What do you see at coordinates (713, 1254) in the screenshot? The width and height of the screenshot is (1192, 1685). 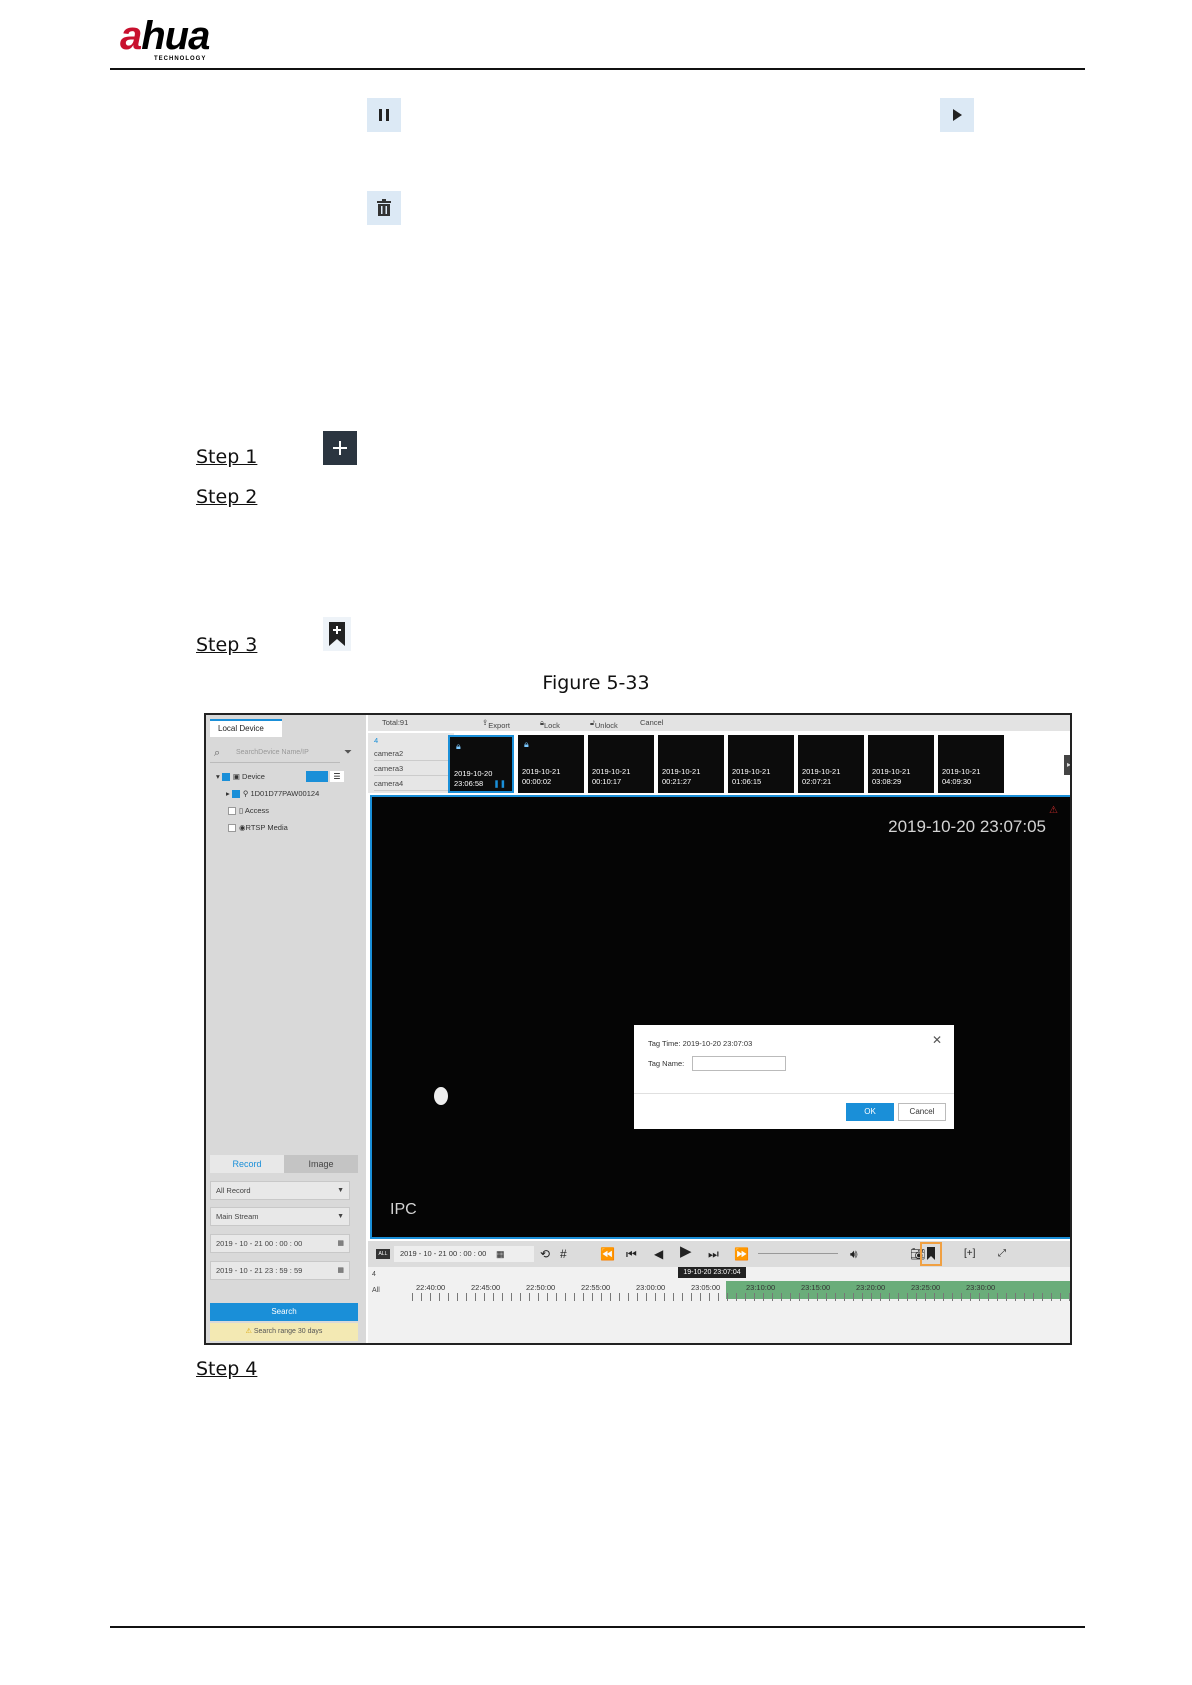 I see `next-frame-icon: ⏭` at bounding box center [713, 1254].